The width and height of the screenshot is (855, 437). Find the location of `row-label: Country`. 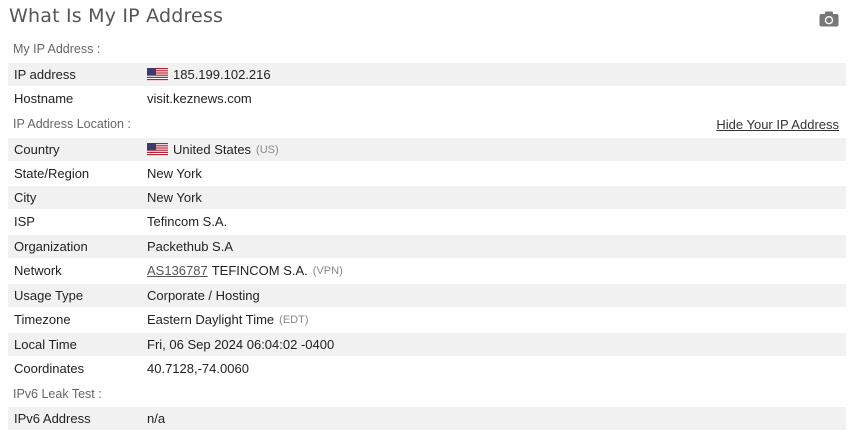

row-label: Country is located at coordinates (37, 149).